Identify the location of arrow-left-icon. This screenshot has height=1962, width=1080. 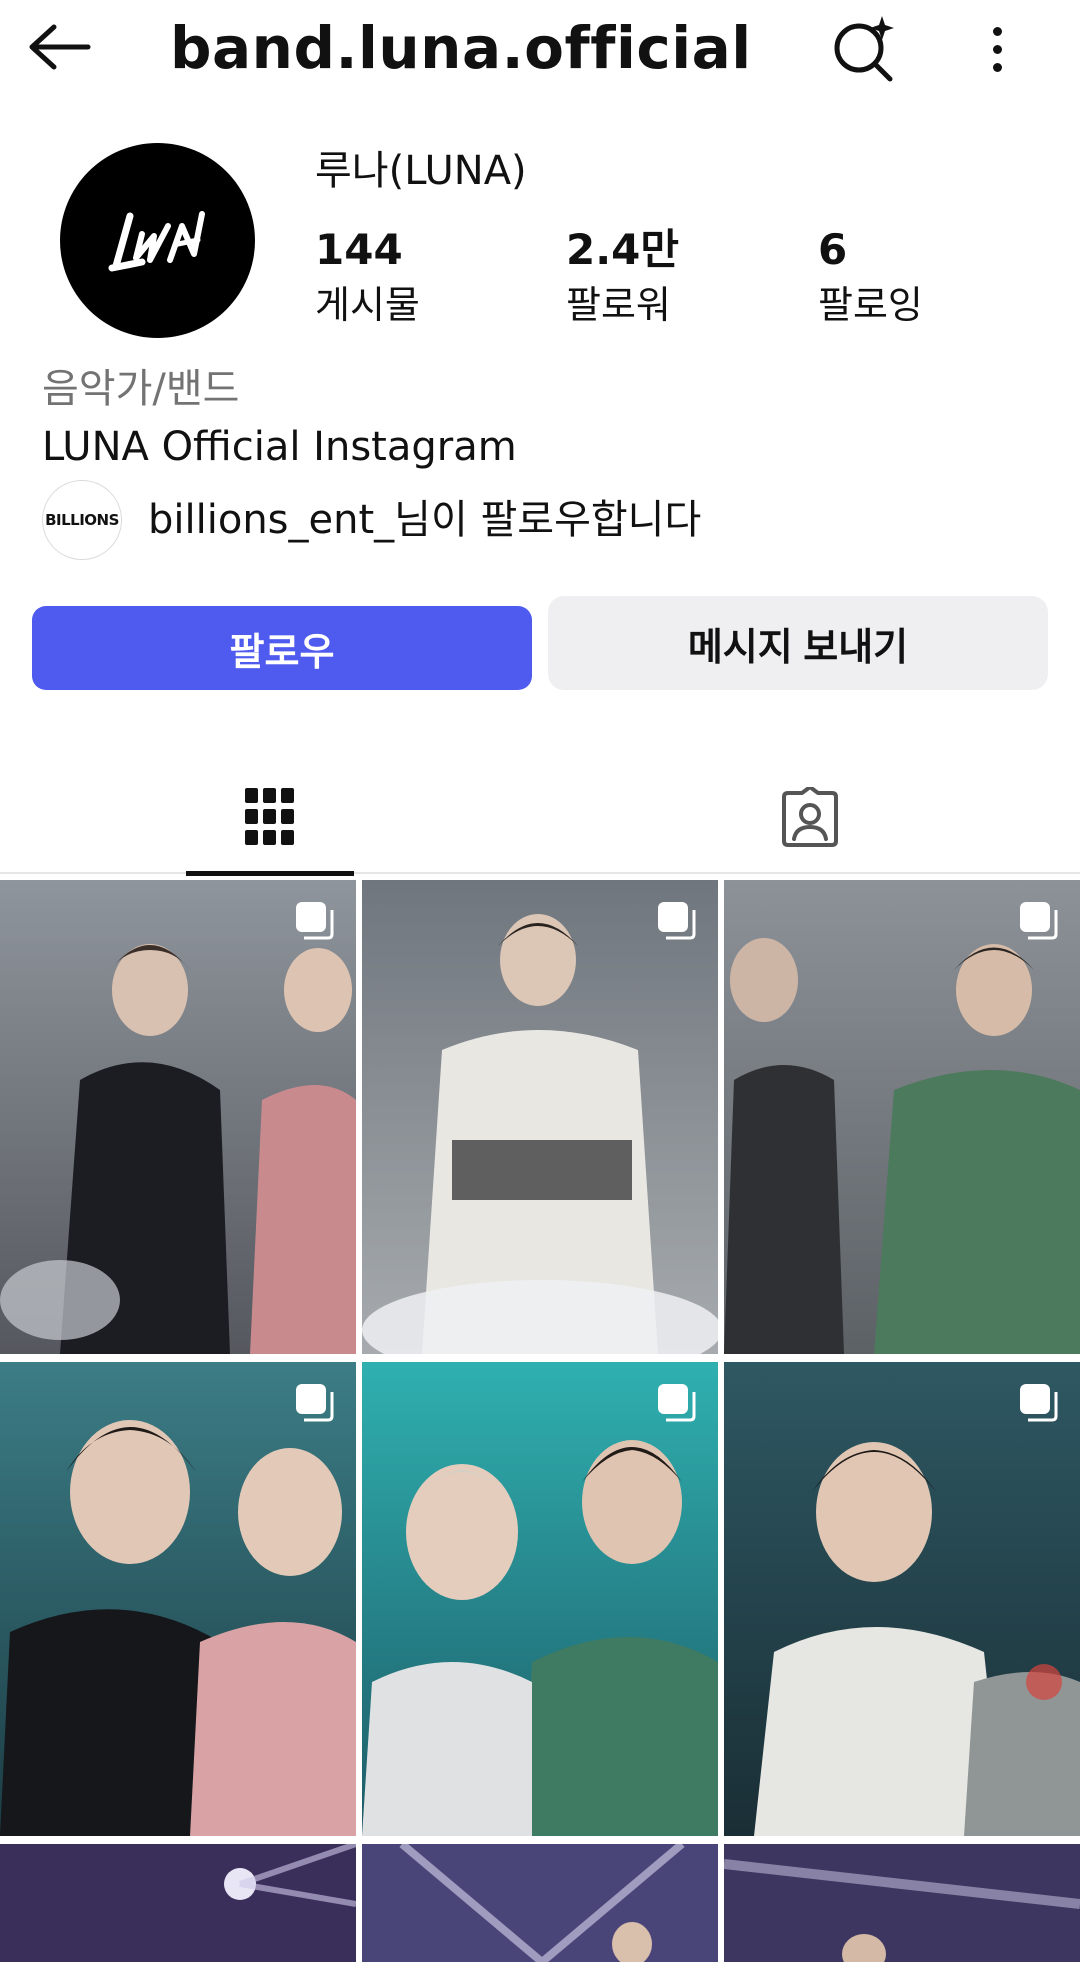
(60, 47).